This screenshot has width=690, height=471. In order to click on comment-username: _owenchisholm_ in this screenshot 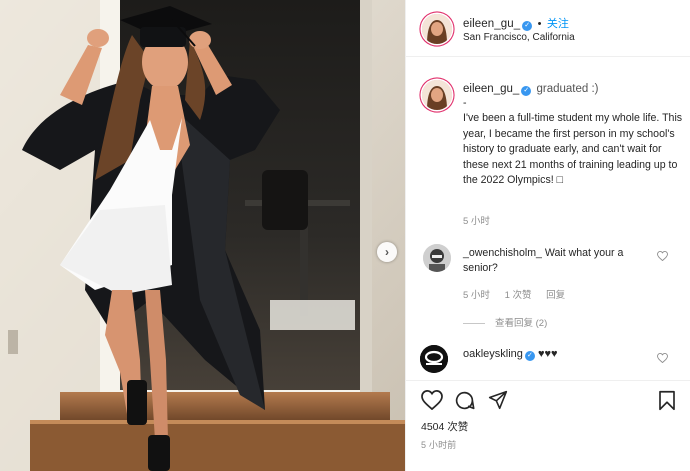, I will do `click(502, 253)`.